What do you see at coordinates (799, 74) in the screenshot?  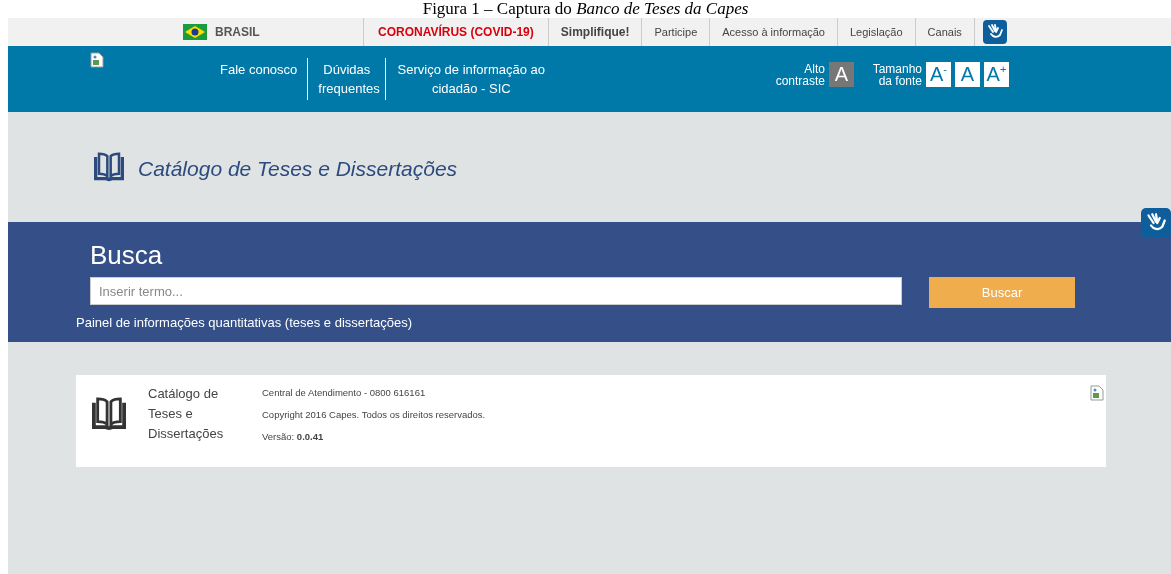 I see `contrast-label: Alto contraste` at bounding box center [799, 74].